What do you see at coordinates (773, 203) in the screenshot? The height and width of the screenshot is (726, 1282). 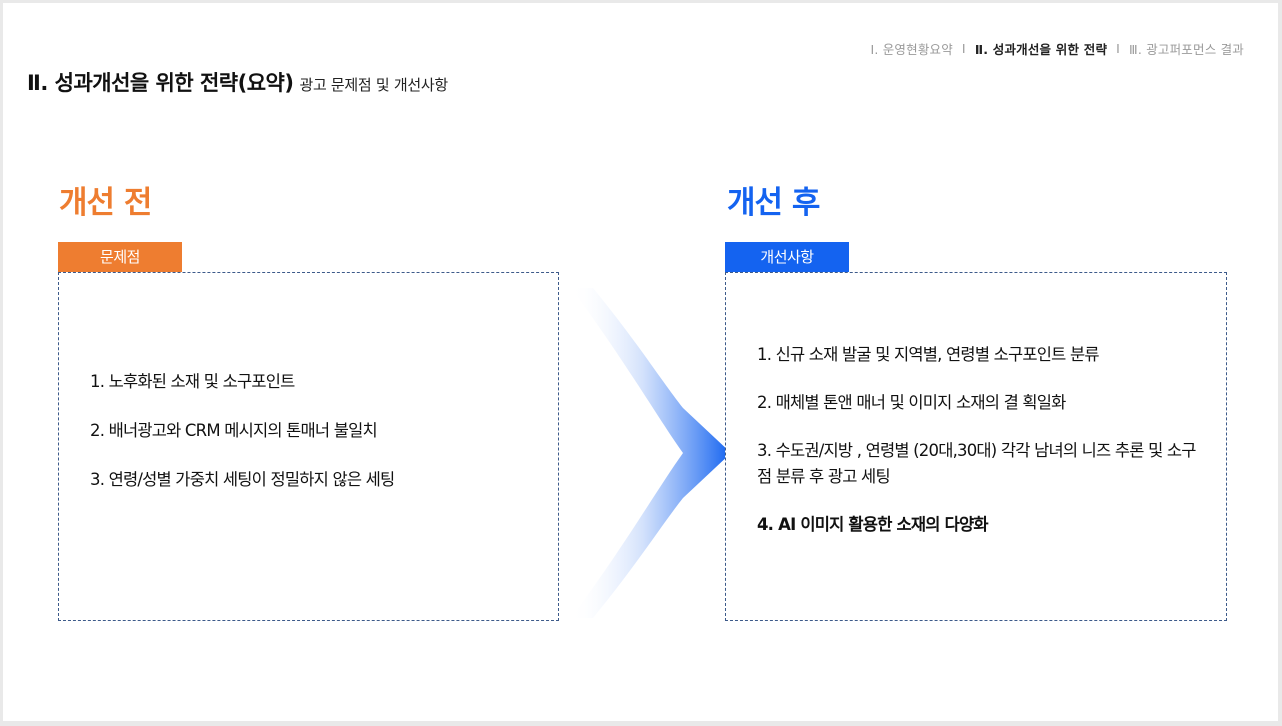 I see `after-heading: 개선 후` at bounding box center [773, 203].